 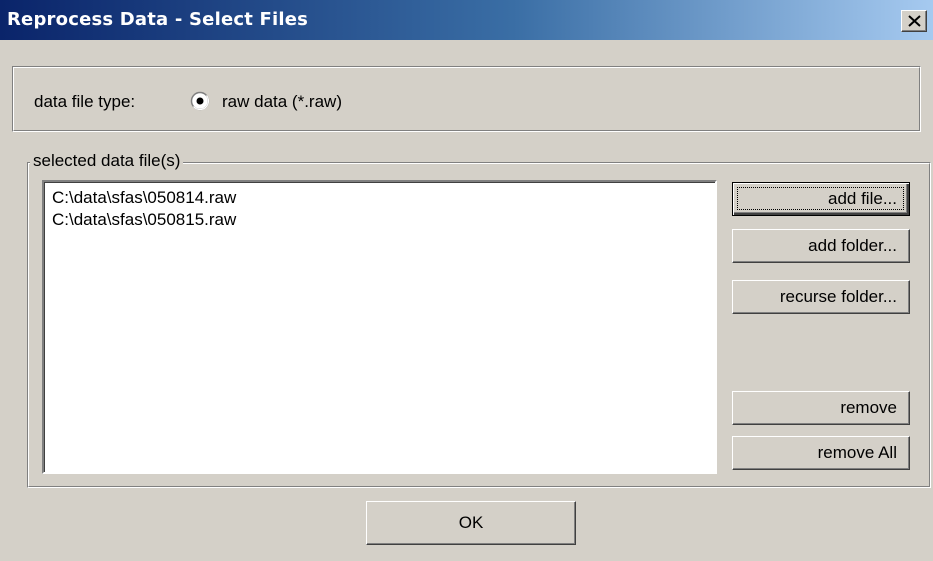 What do you see at coordinates (144, 220) in the screenshot?
I see `list-item: C:\data\sfas\050815.raw` at bounding box center [144, 220].